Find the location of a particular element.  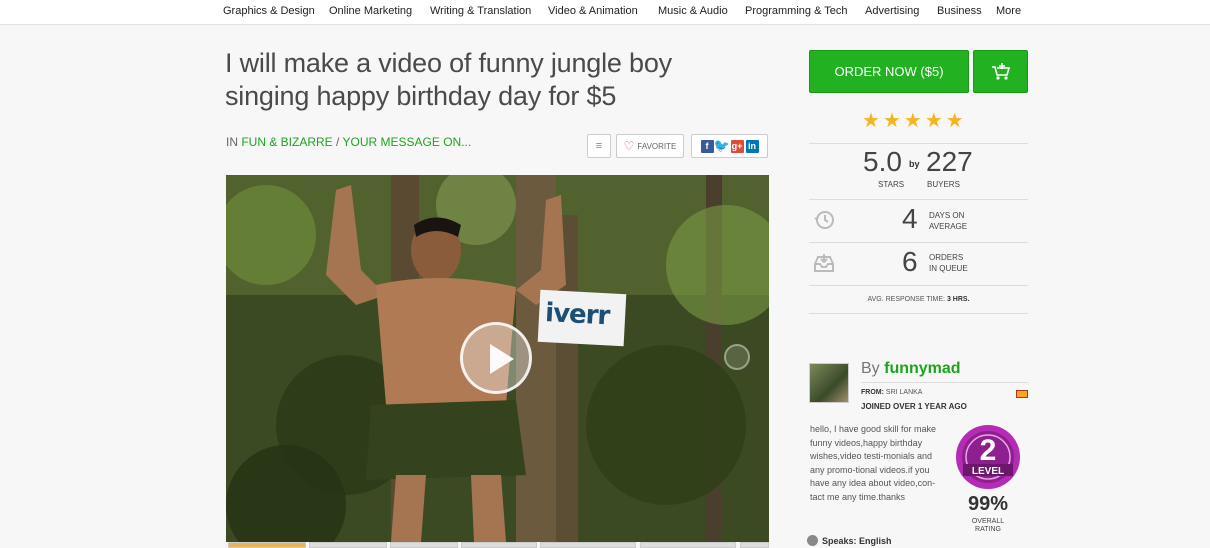

rating-stars: ★ ★ ★ ★ ★ is located at coordinates (913, 120).